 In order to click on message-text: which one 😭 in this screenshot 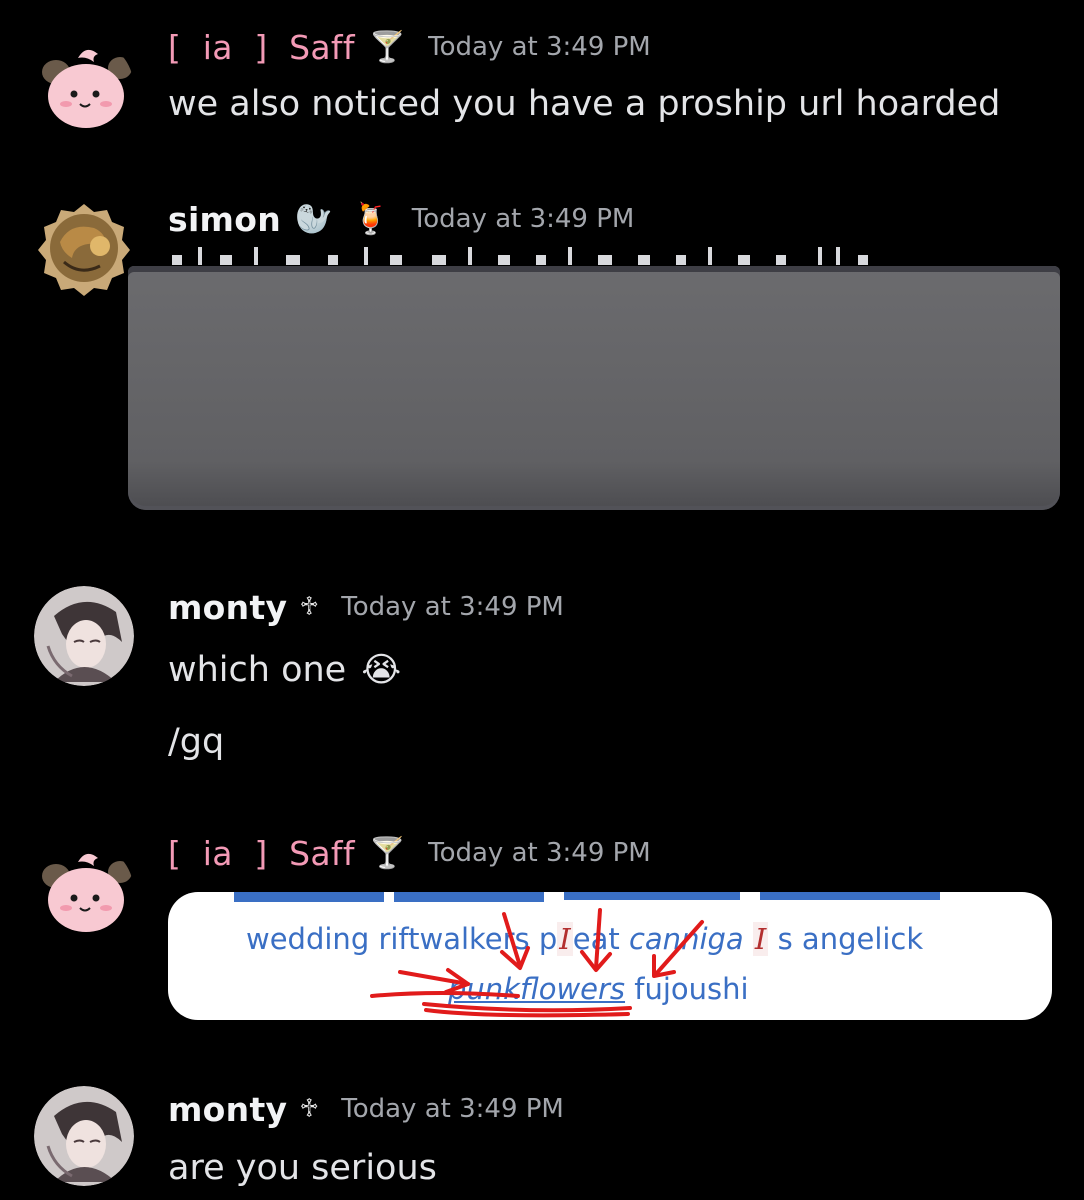, I will do `click(285, 670)`.